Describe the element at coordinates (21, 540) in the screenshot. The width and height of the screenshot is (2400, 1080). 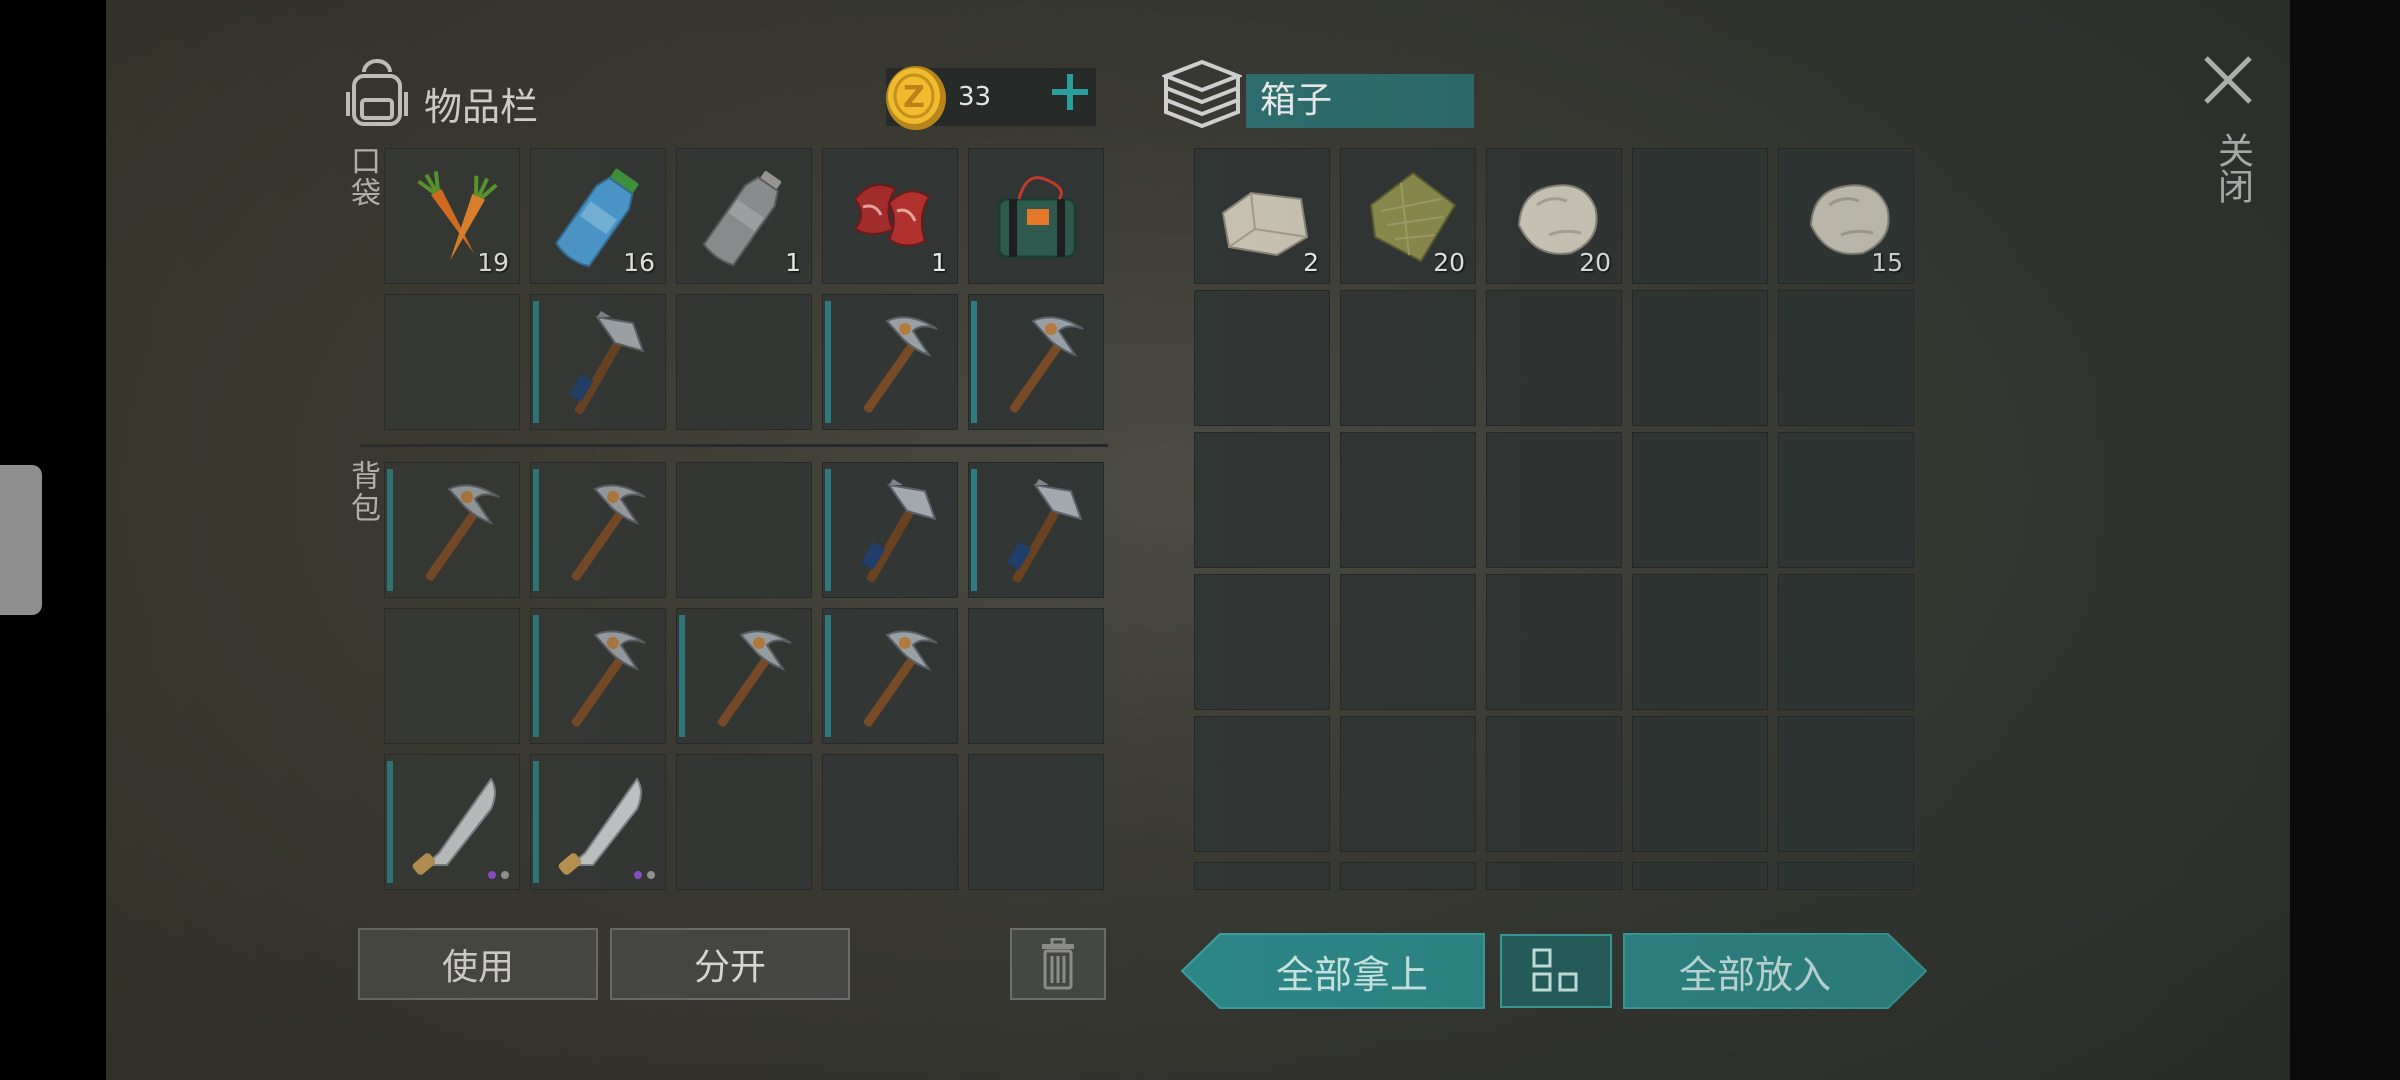
I see `side-handle` at that location.